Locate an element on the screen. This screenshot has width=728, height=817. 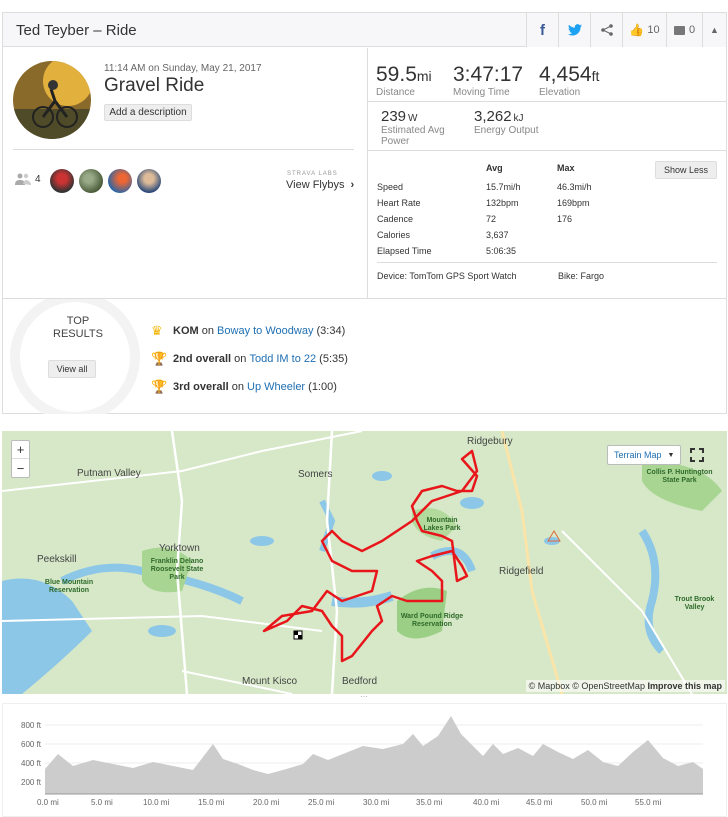
y-tick: 200 ft is located at coordinates (31, 782).